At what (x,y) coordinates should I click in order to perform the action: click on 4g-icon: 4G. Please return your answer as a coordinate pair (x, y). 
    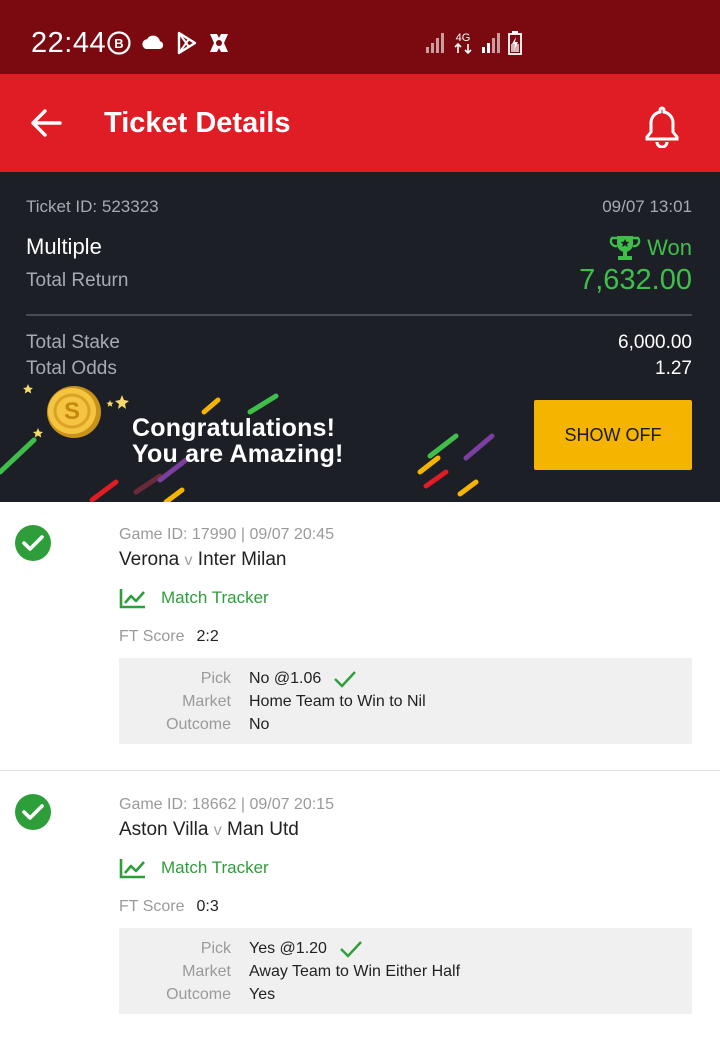
    Looking at the image, I should click on (463, 43).